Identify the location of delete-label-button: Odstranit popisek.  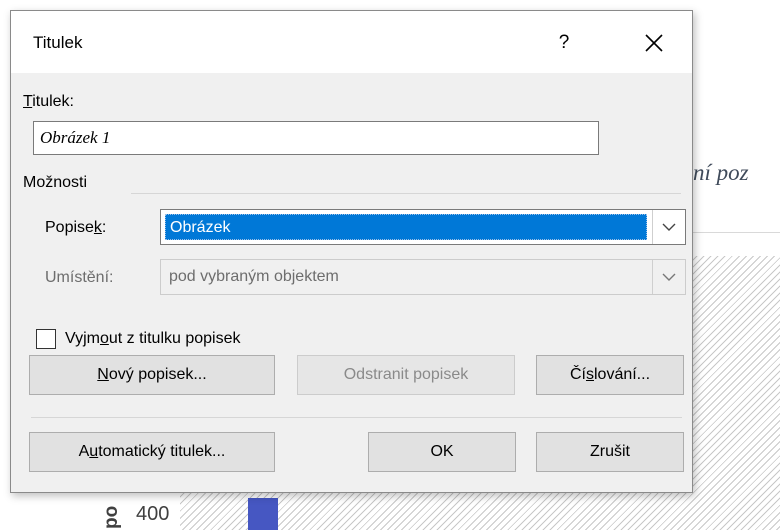
(406, 375).